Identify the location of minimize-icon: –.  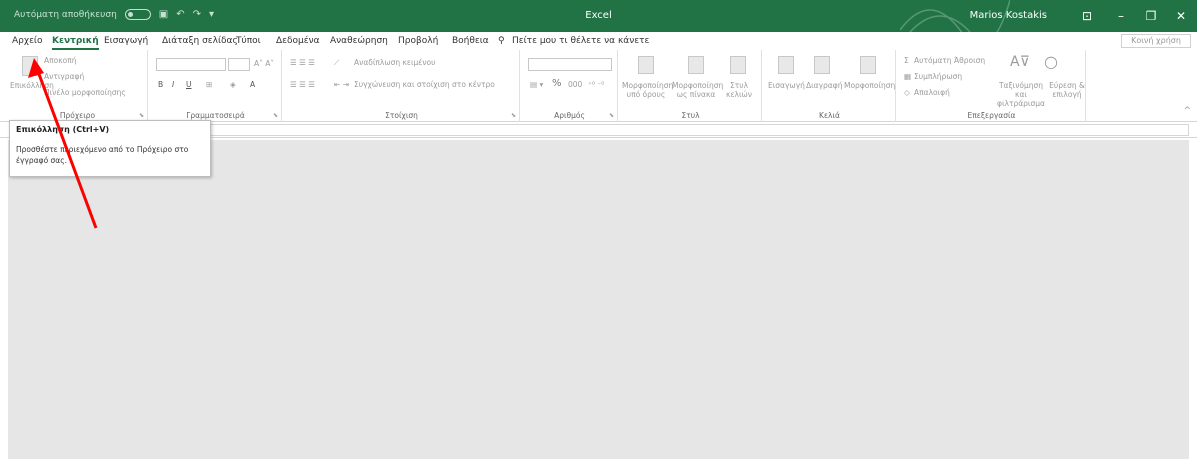
(1121, 16).